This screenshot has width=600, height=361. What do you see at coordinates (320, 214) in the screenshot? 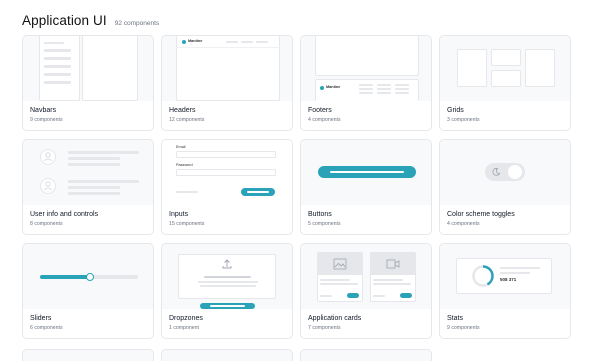
I see `card-title: Buttons` at bounding box center [320, 214].